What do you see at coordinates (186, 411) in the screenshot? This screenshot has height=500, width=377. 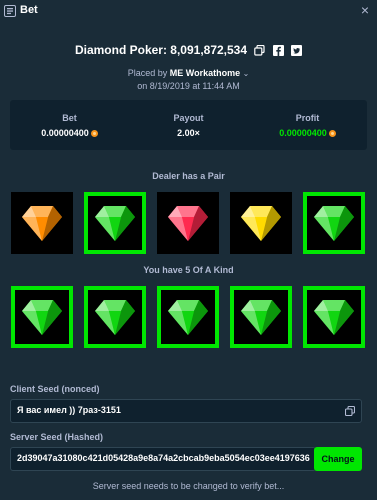 I see `client-seed-field: Я вас имел )) 7раз-3151` at bounding box center [186, 411].